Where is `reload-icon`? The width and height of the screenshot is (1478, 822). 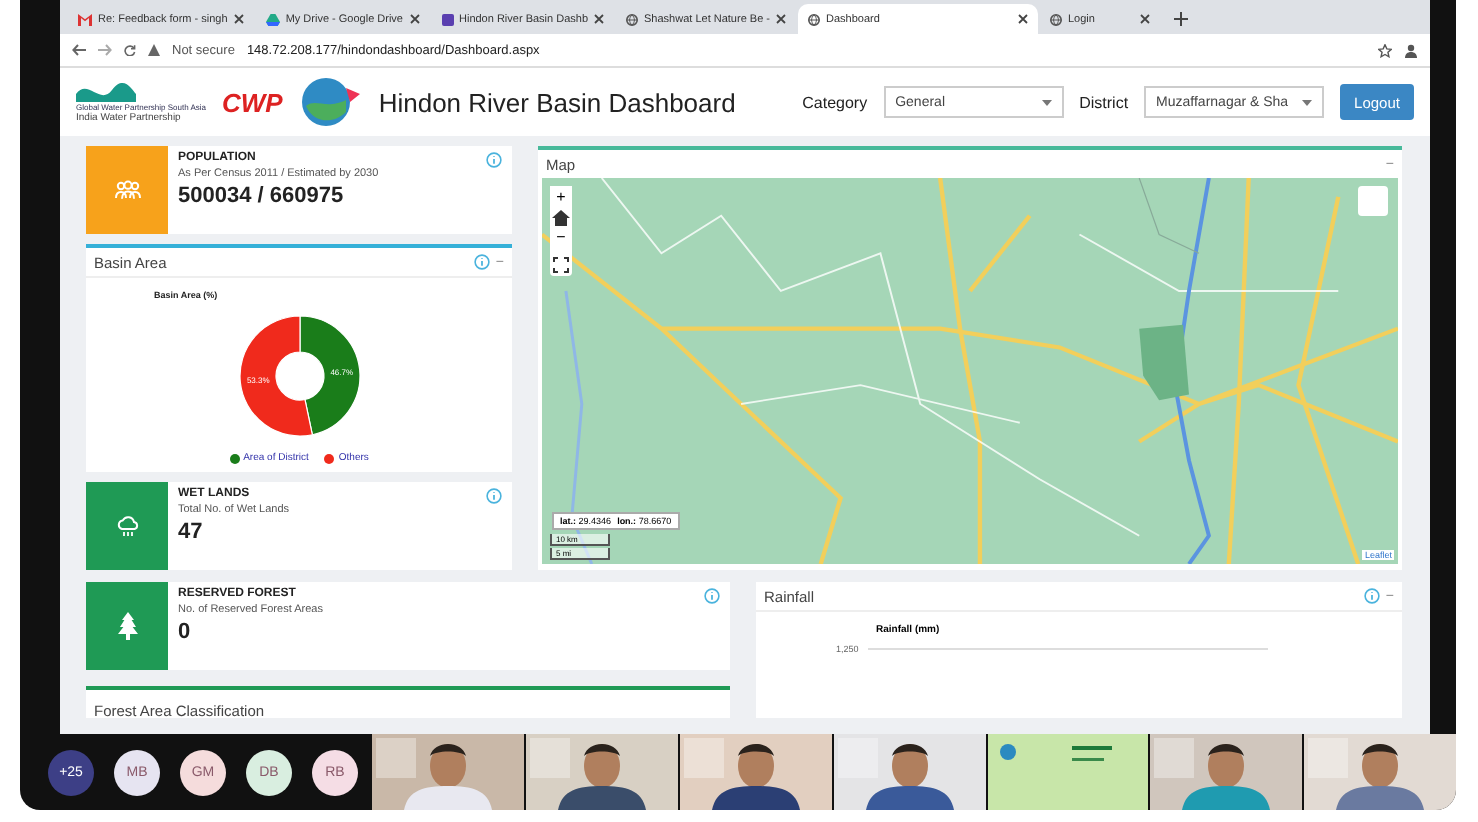 reload-icon is located at coordinates (130, 50).